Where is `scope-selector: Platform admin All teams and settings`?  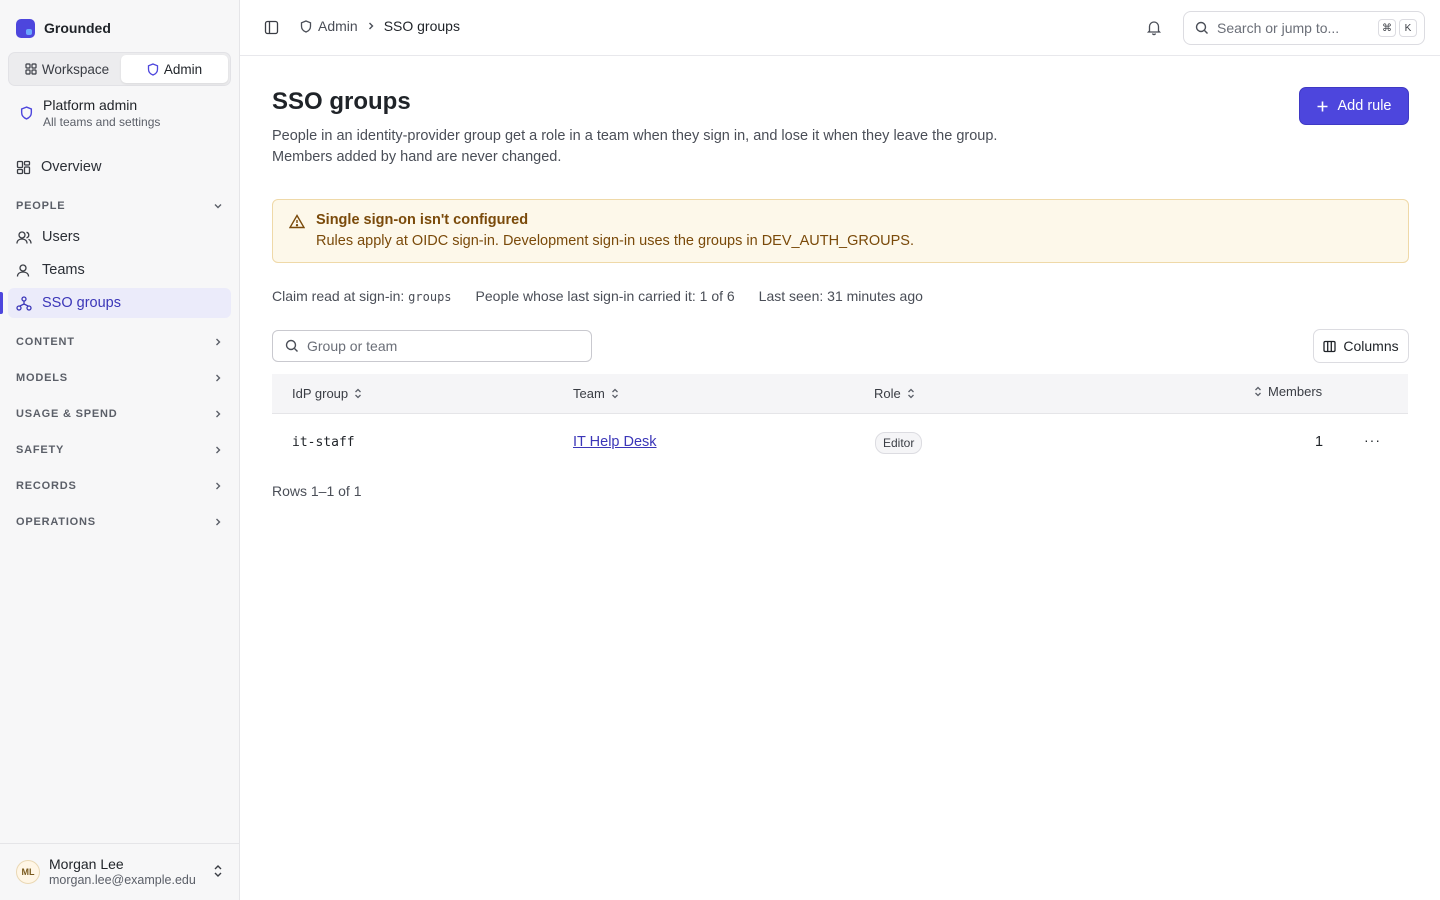
scope-selector: Platform admin All teams and settings is located at coordinates (120, 116).